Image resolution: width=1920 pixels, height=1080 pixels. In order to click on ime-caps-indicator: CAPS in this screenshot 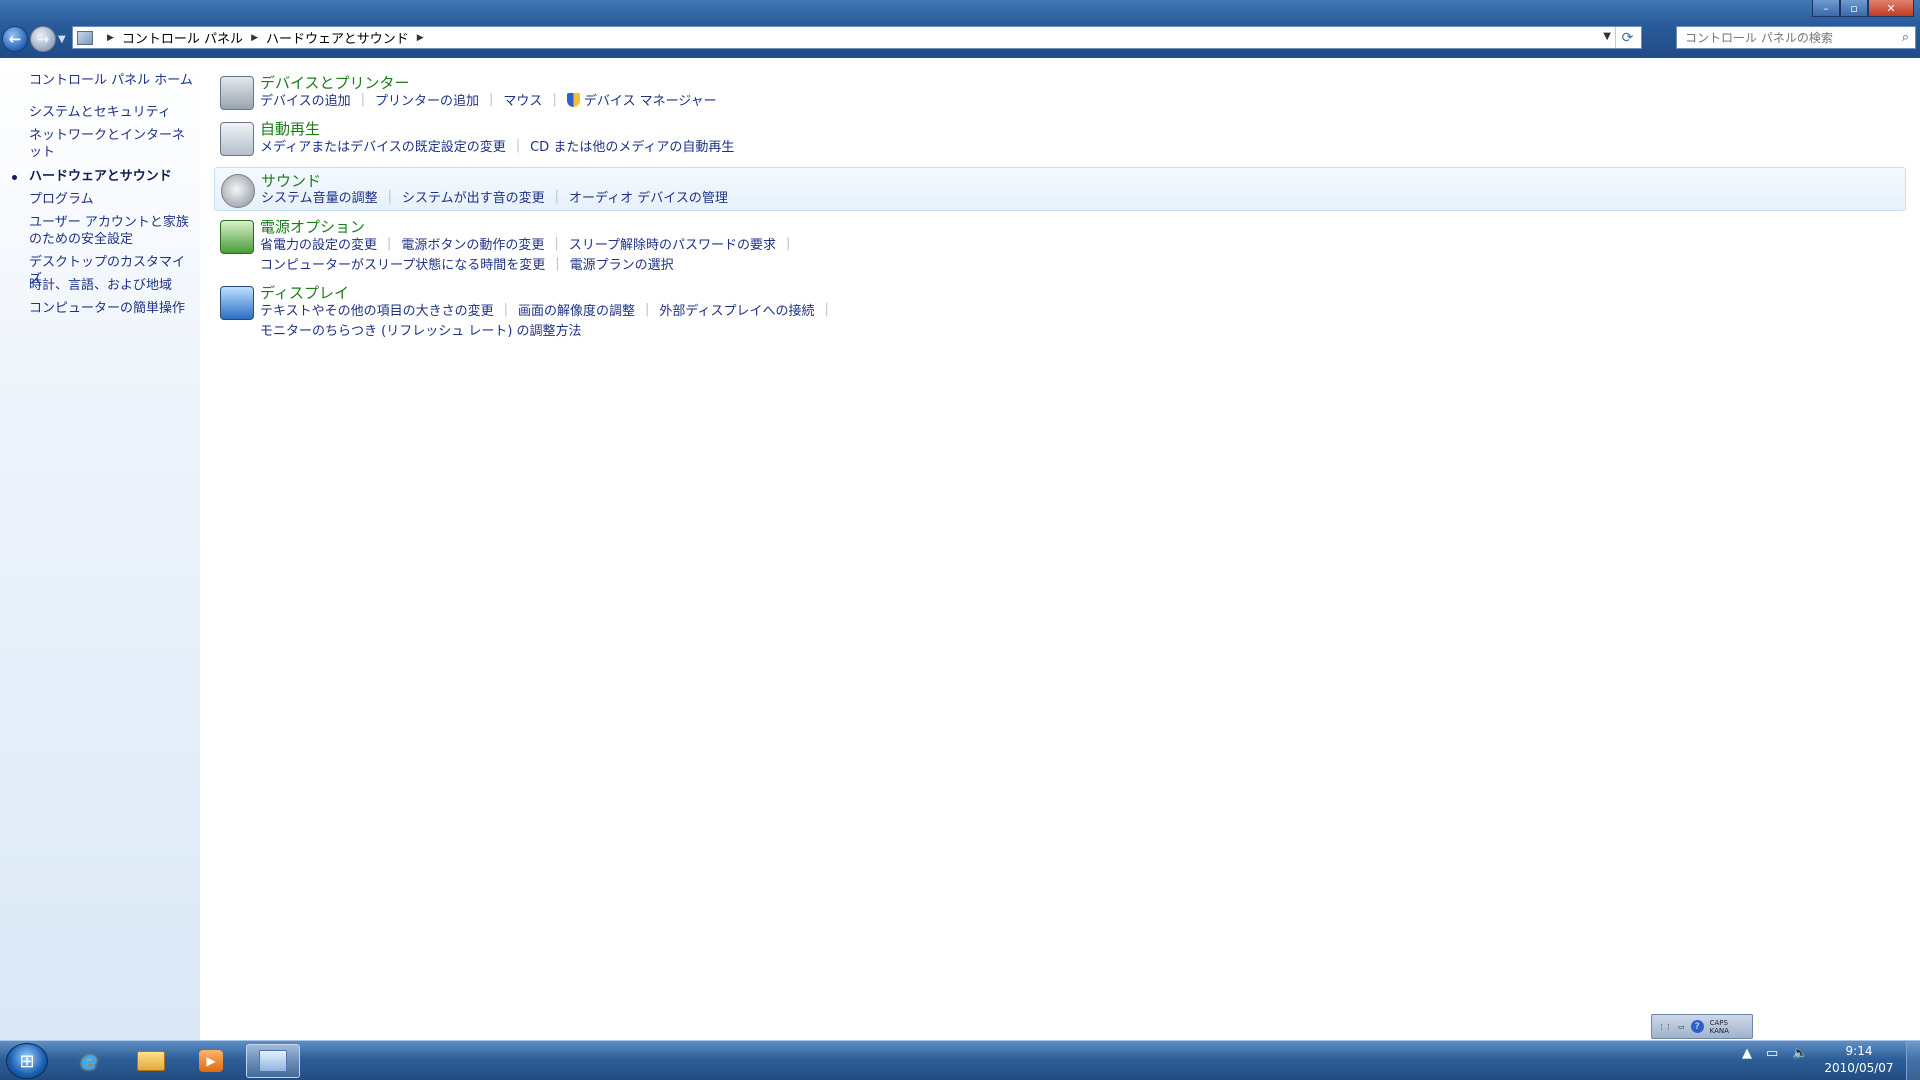, I will do `click(1718, 1022)`.